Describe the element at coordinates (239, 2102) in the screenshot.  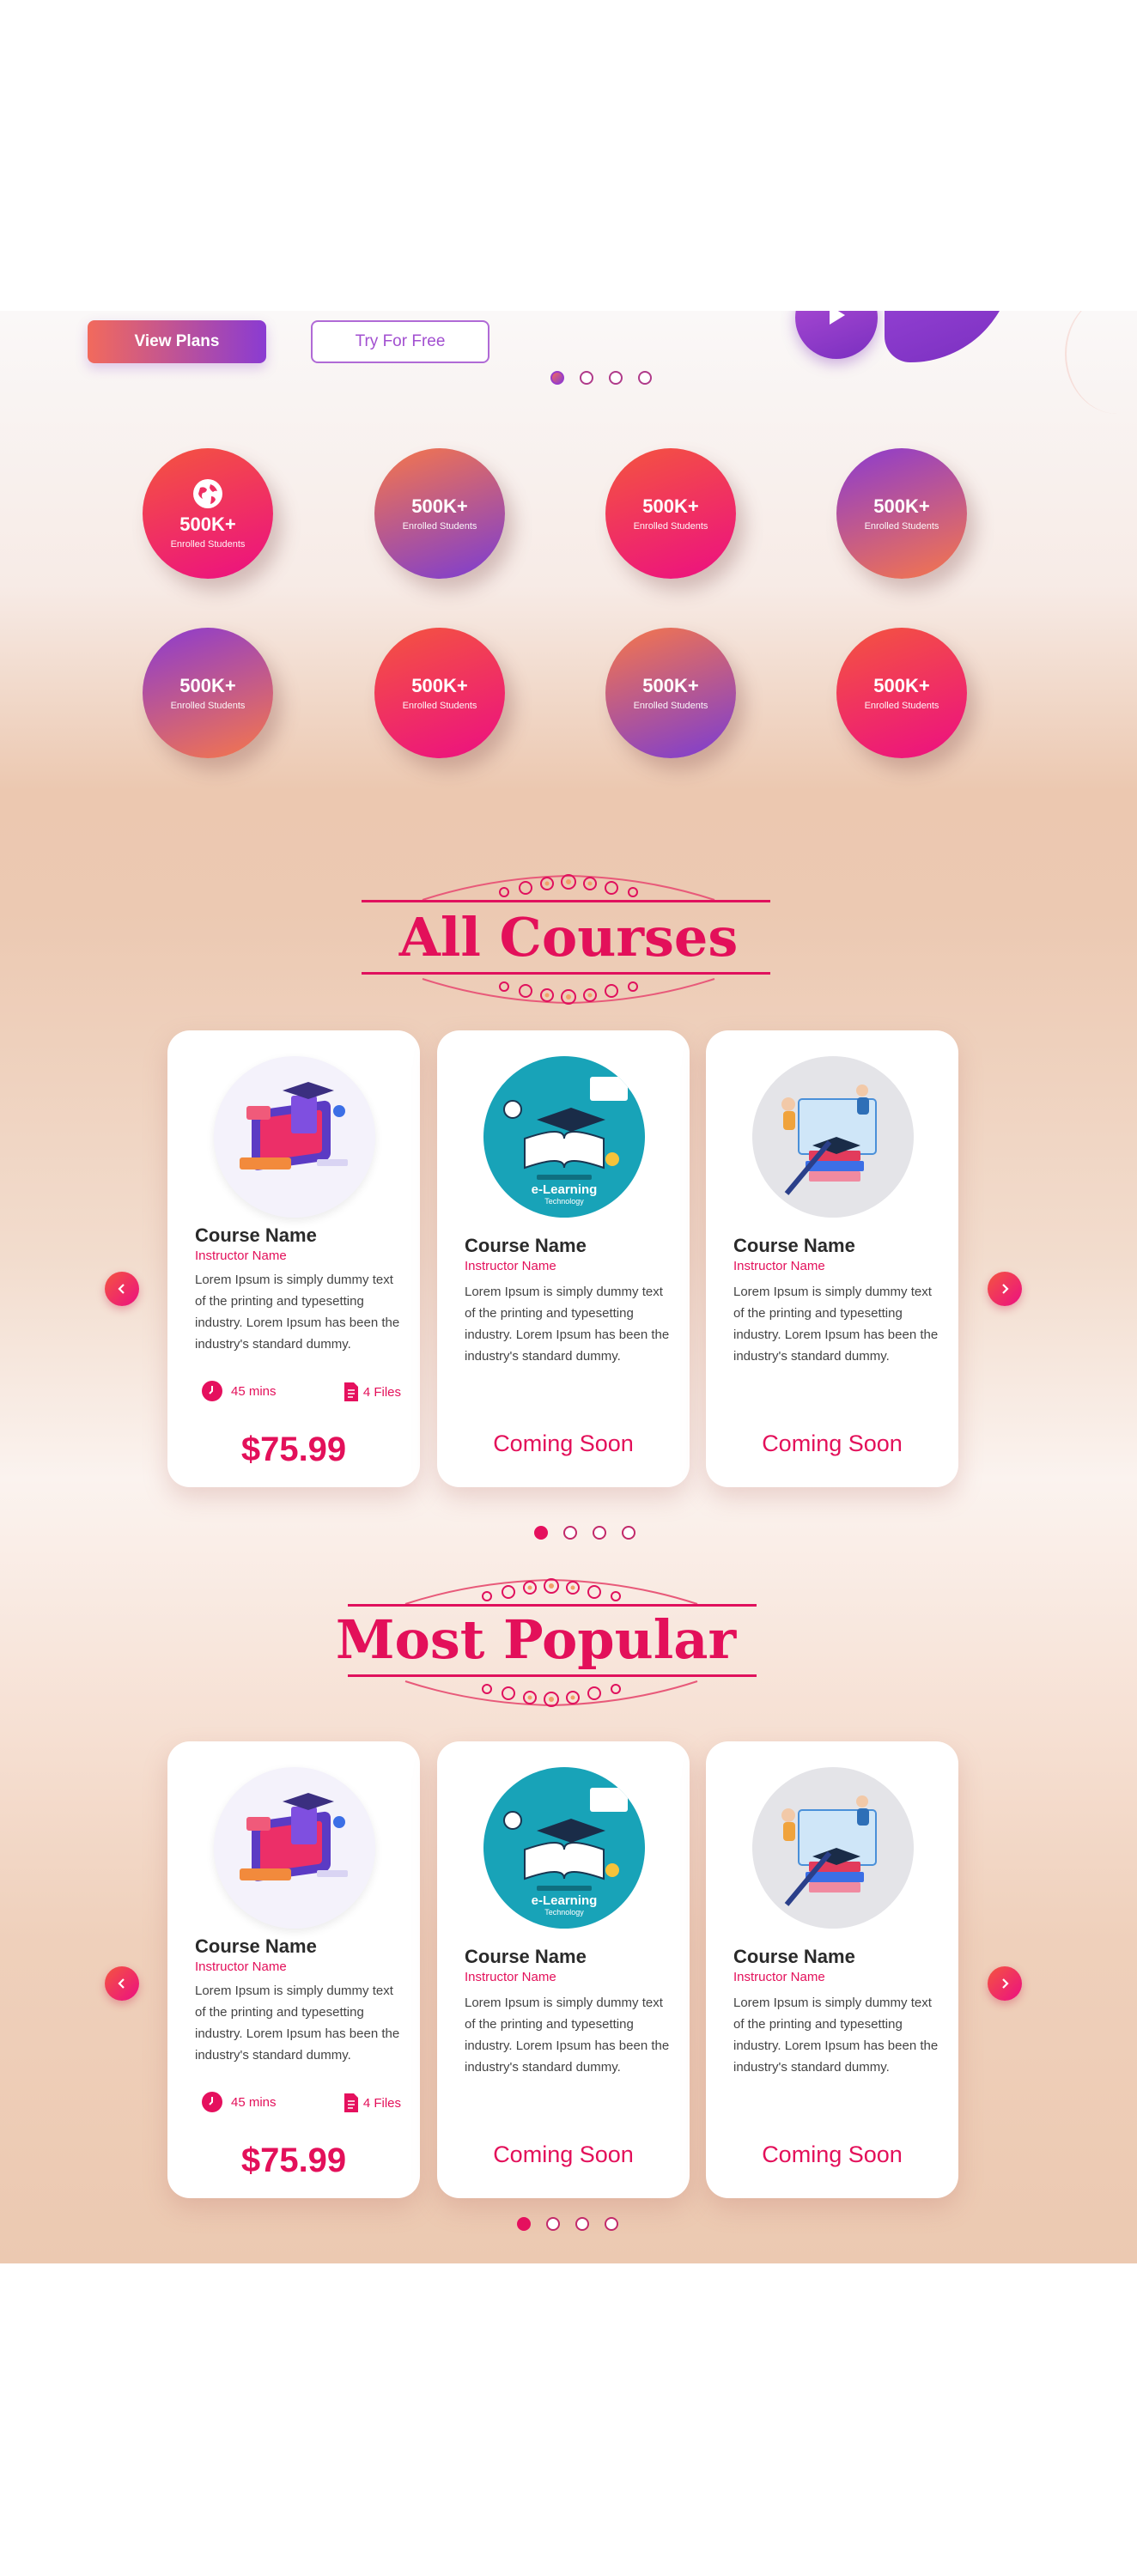
I see `duration: 45 mins` at that location.